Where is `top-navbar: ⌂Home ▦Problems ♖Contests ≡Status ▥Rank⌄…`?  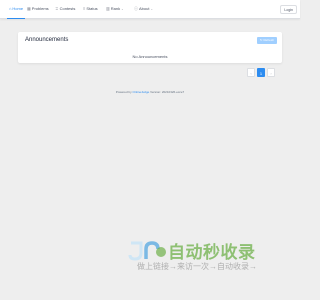
top-navbar: ⌂Home ▦Problems ♖Contests ≡Status ▥Rank⌄… is located at coordinates (150, 9).